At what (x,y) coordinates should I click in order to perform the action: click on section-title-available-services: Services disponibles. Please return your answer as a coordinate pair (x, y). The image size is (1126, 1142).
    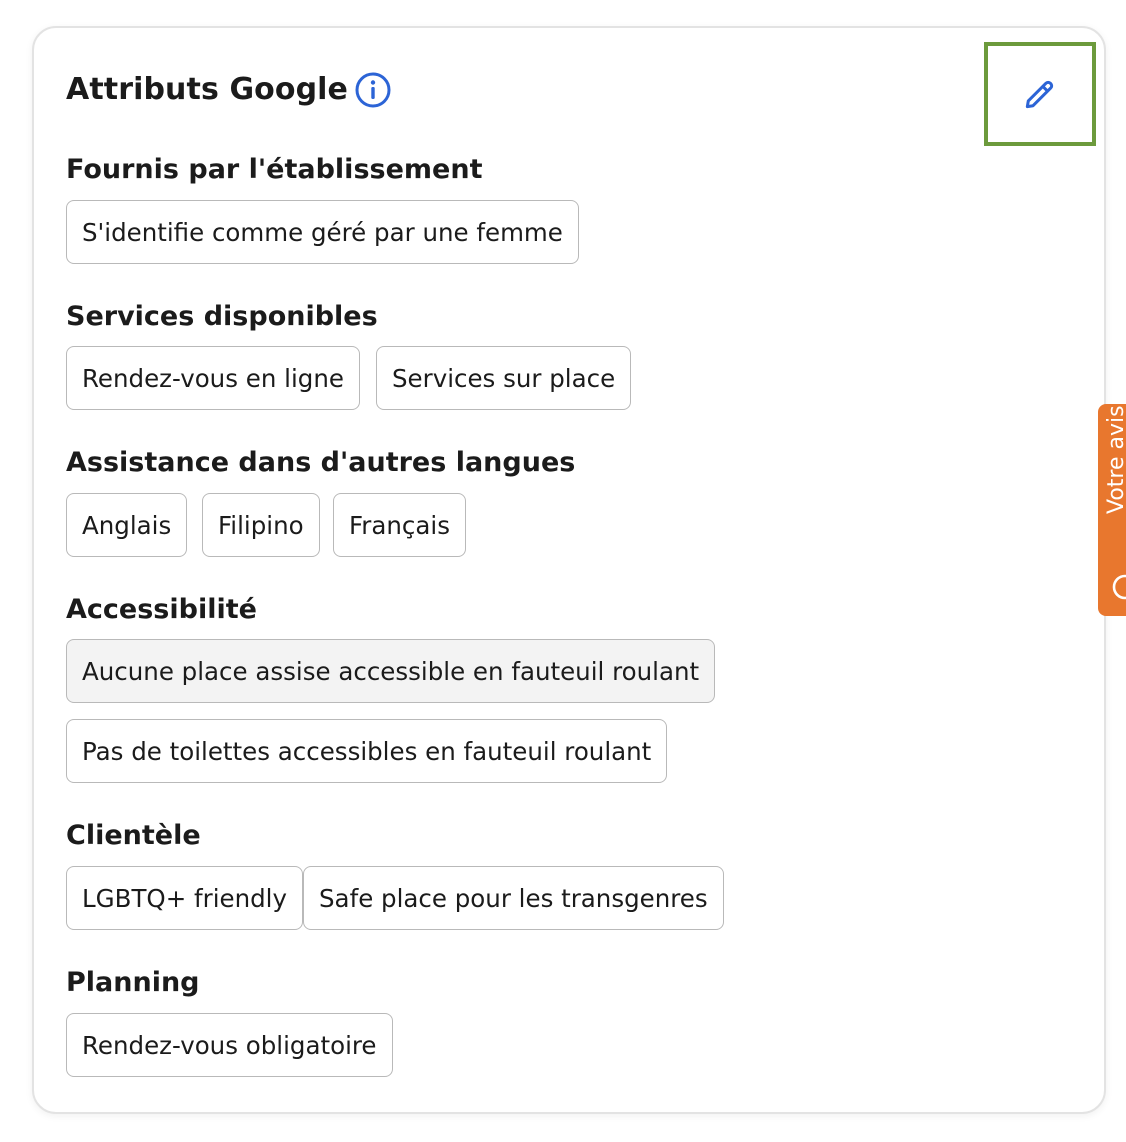
    Looking at the image, I should click on (222, 316).